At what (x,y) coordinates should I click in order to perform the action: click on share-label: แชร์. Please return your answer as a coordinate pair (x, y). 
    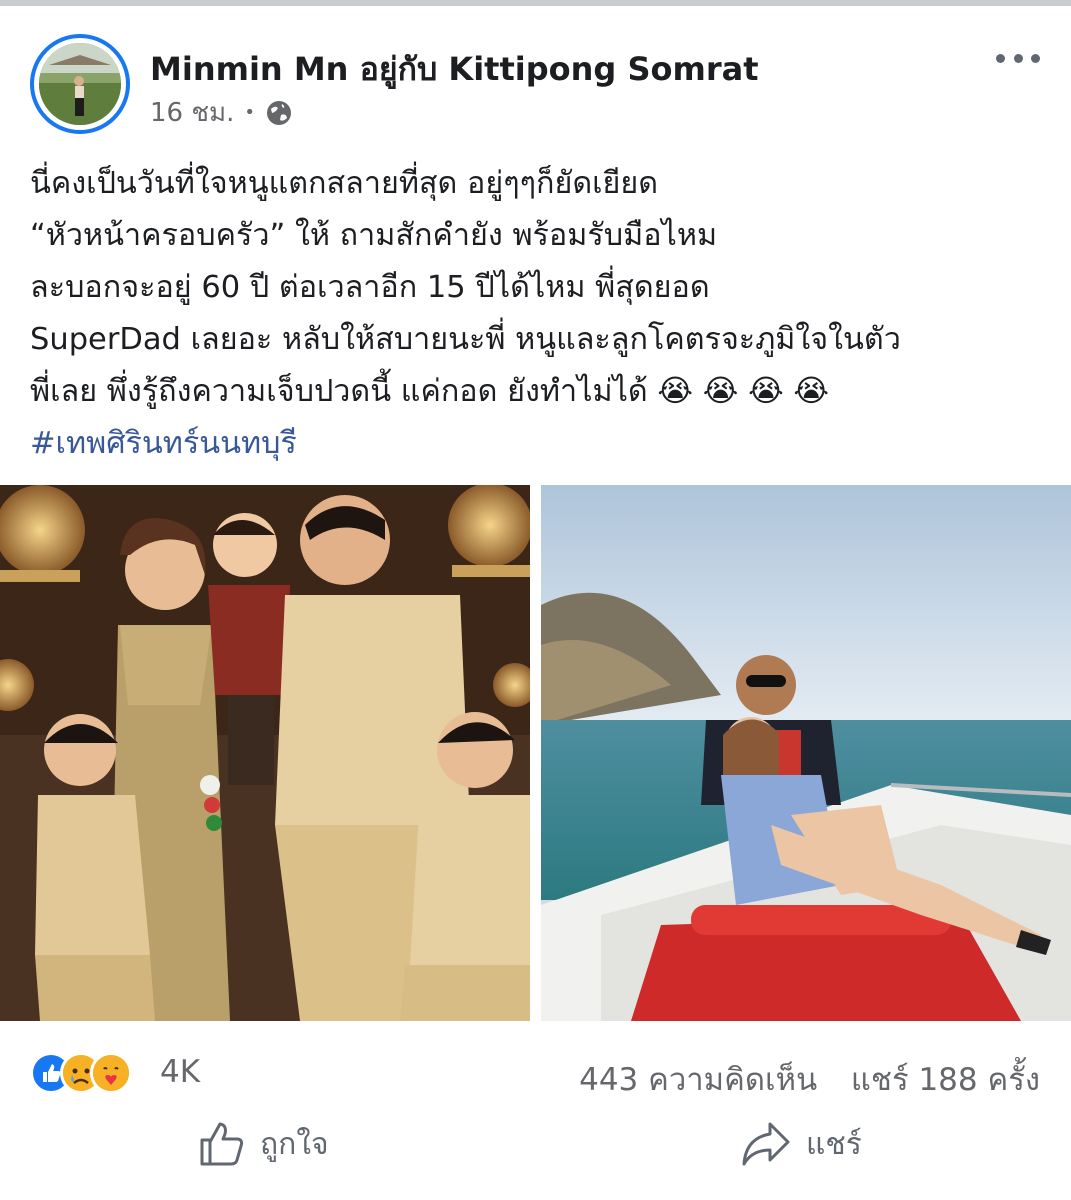
    Looking at the image, I should click on (834, 1144).